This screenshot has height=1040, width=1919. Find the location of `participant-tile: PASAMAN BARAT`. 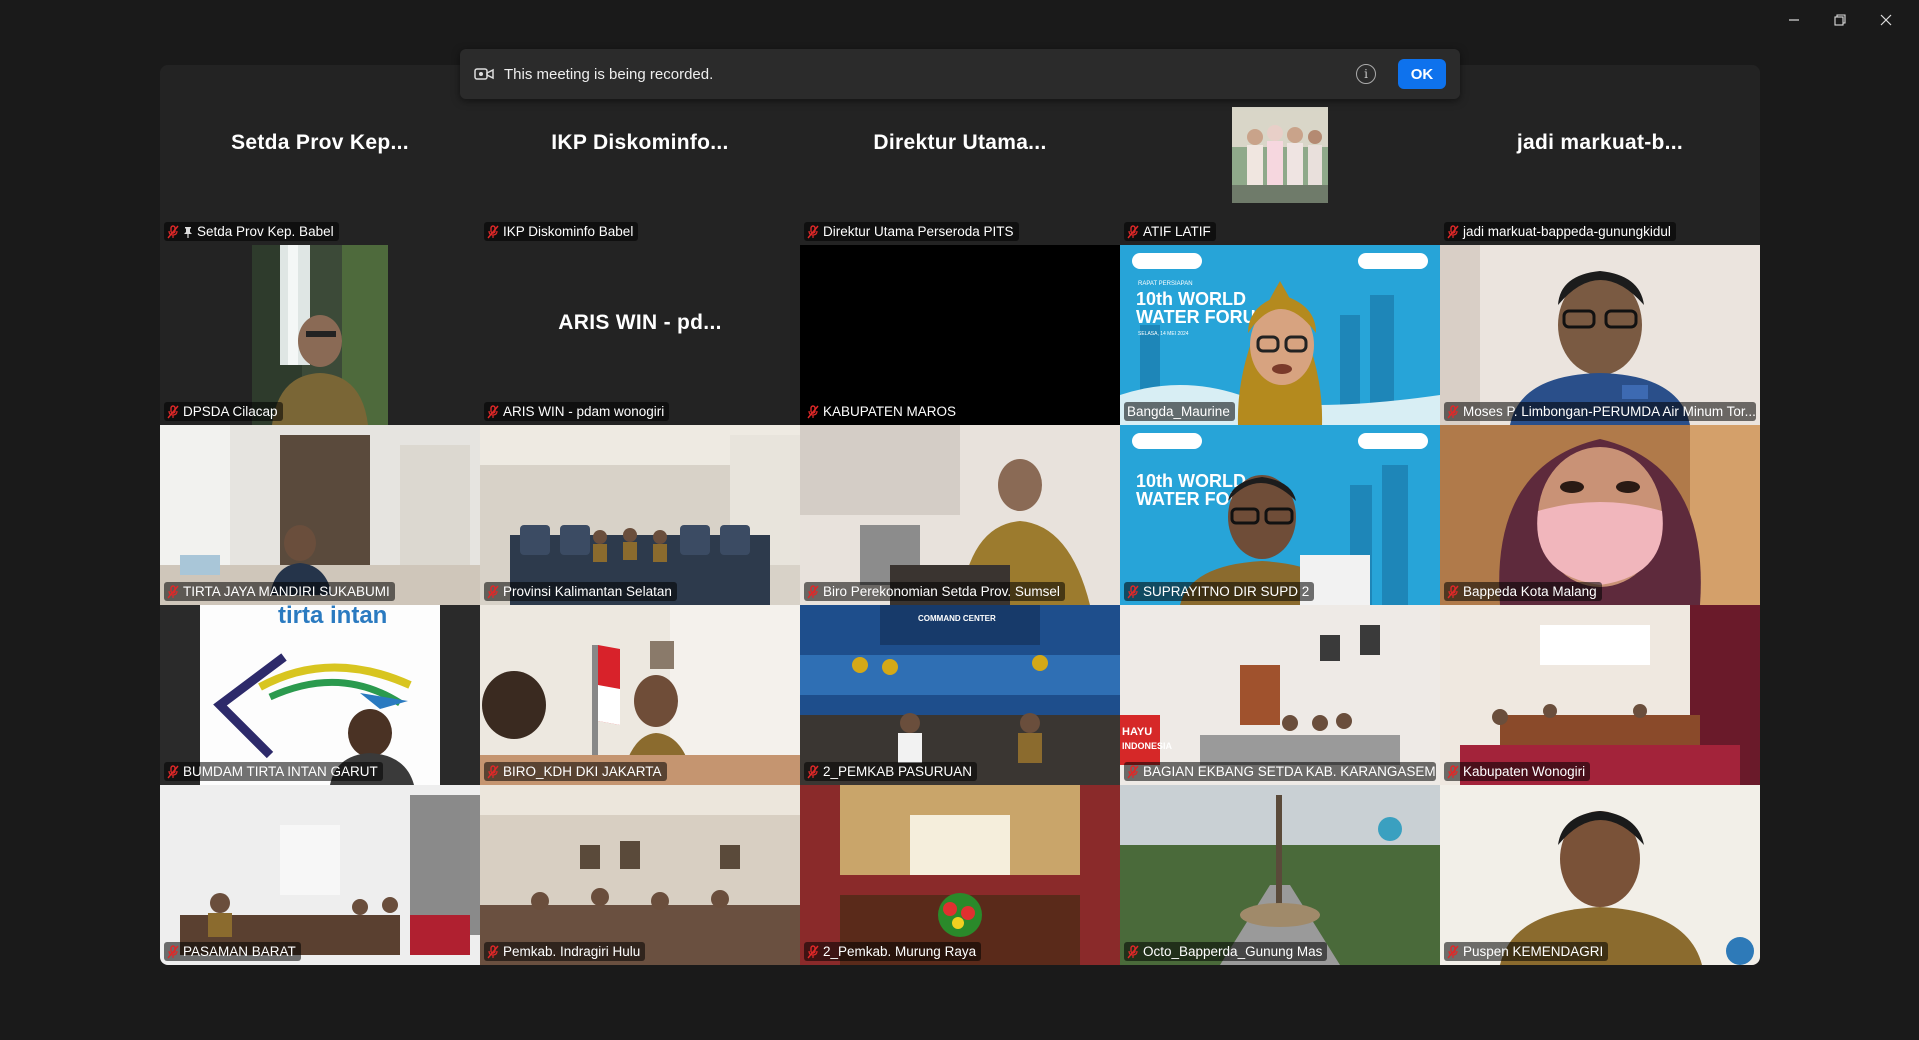

participant-tile: PASAMAN BARAT is located at coordinates (320, 875).